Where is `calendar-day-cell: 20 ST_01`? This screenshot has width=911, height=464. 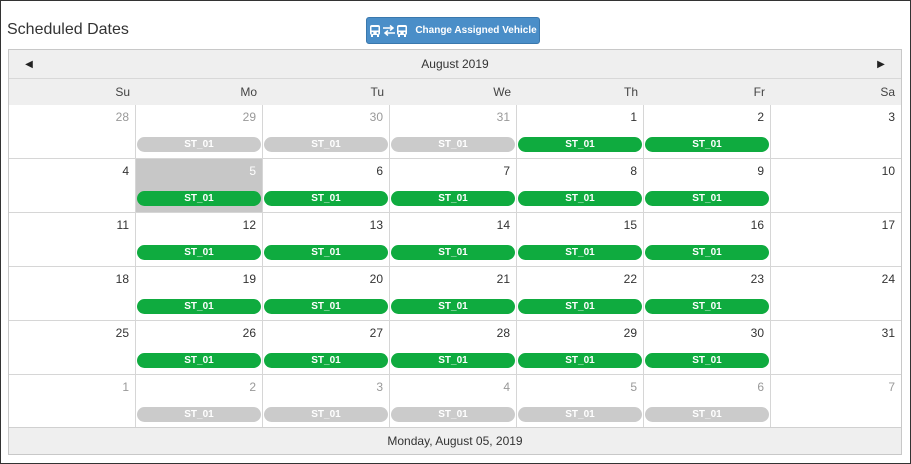
calendar-day-cell: 20 ST_01 is located at coordinates (326, 294).